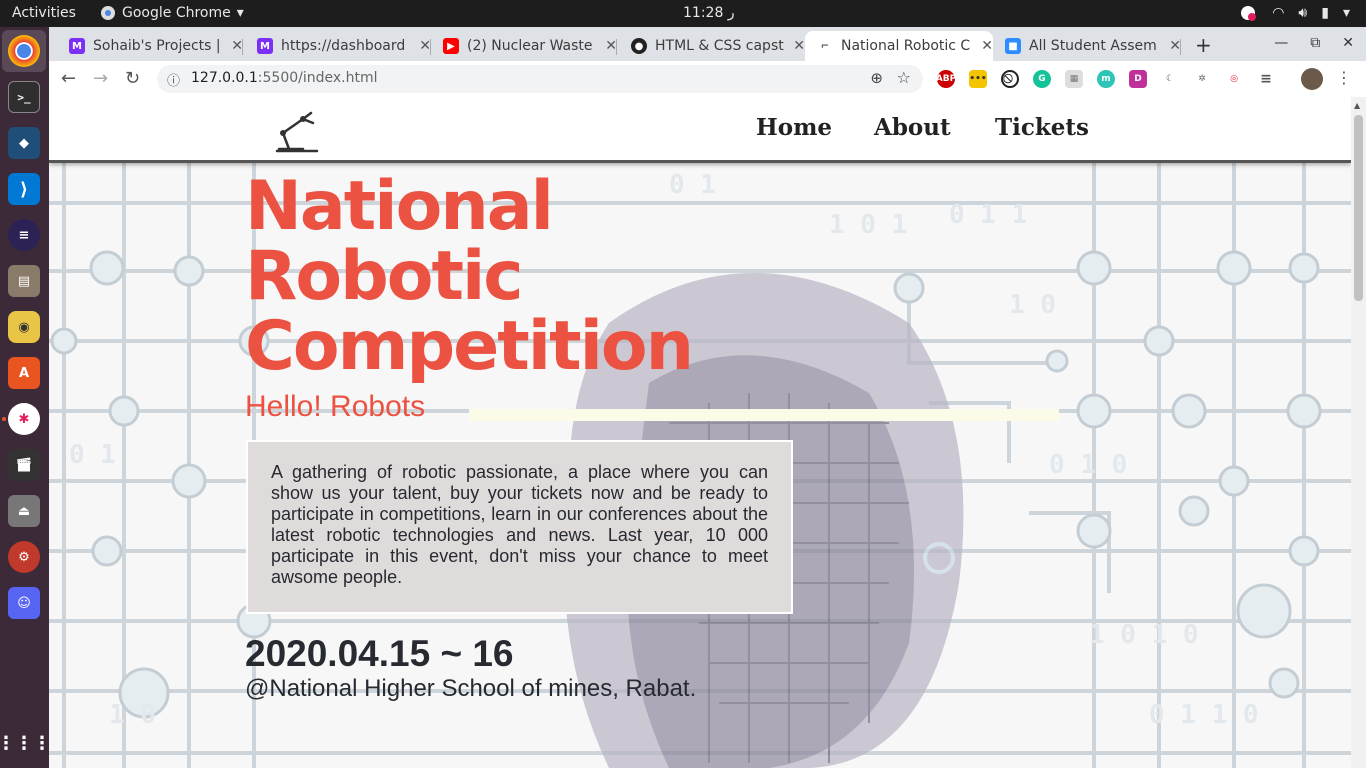 The image size is (1366, 768). I want to click on running-indicator, so click(4, 419).